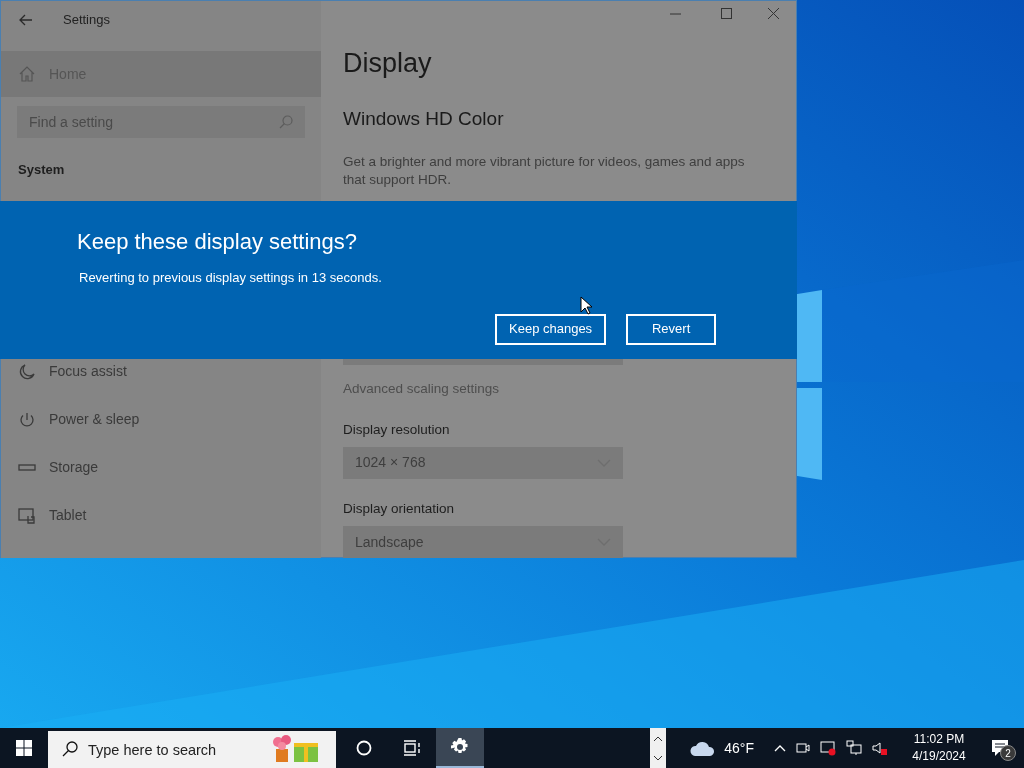 Image resolution: width=1024 pixels, height=768 pixels. Describe the element at coordinates (26, 20) in the screenshot. I see `back-arrow-icon` at that location.